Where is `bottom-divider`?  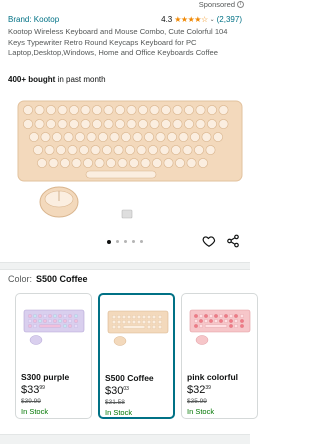
bottom-divider is located at coordinates (125, 439).